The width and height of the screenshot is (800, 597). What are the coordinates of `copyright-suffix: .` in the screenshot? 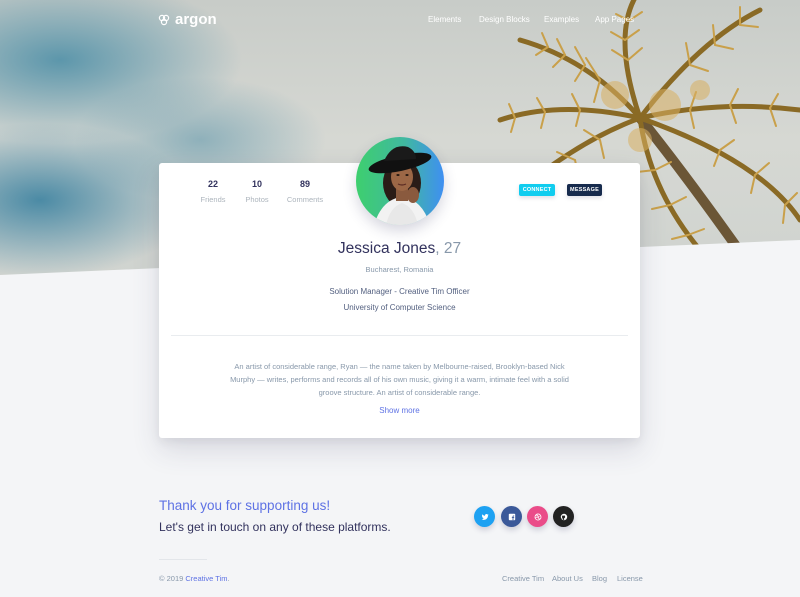 It's located at (228, 578).